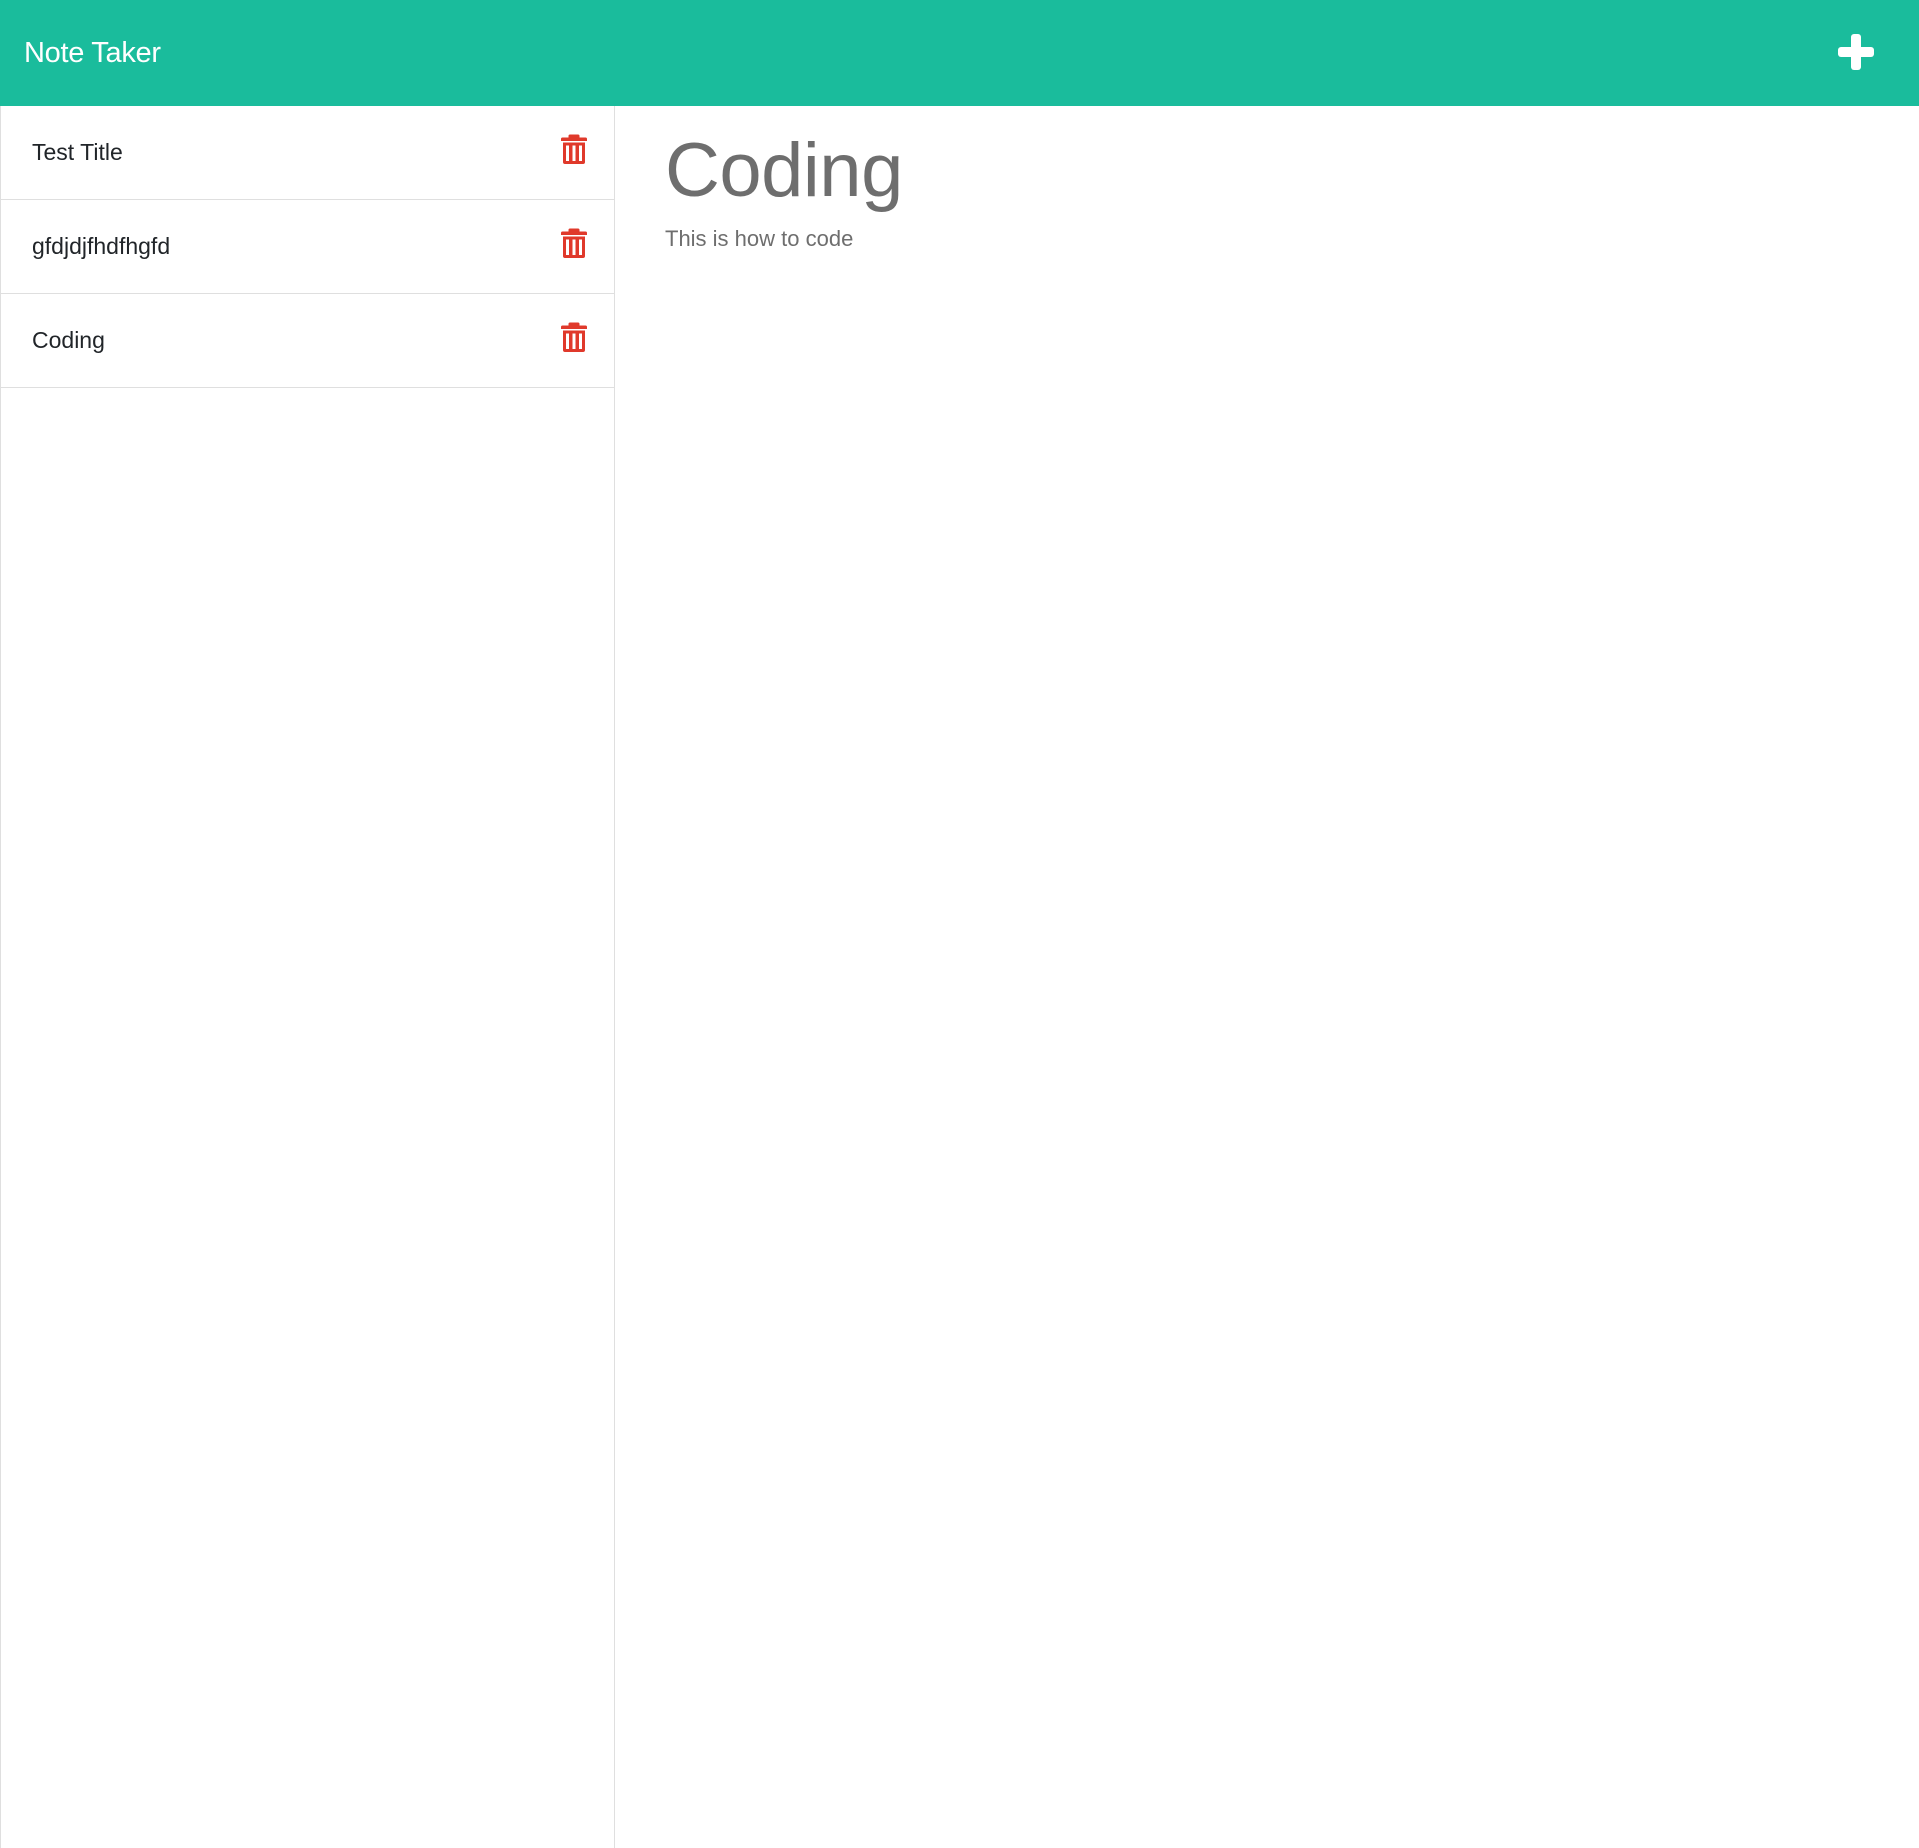  I want to click on note-title-input: Coding, so click(784, 171).